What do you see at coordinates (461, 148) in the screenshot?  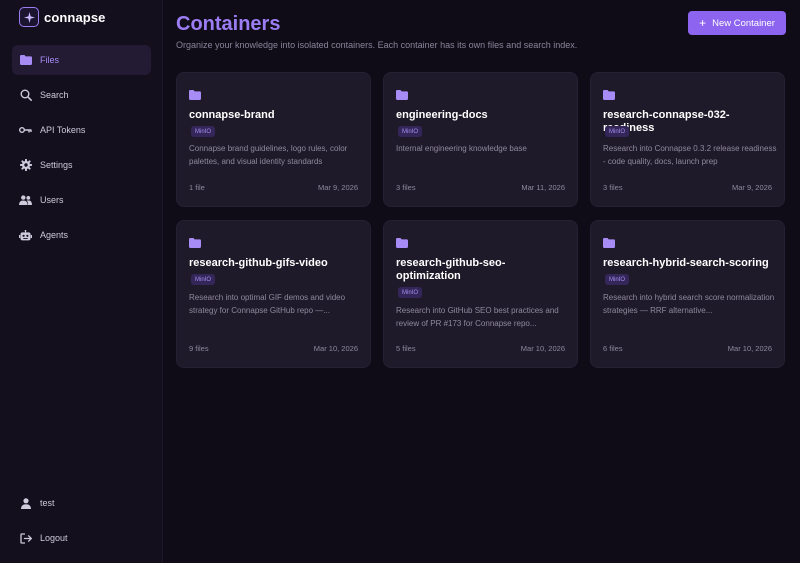 I see `container-description: Internal engineering knowledge base` at bounding box center [461, 148].